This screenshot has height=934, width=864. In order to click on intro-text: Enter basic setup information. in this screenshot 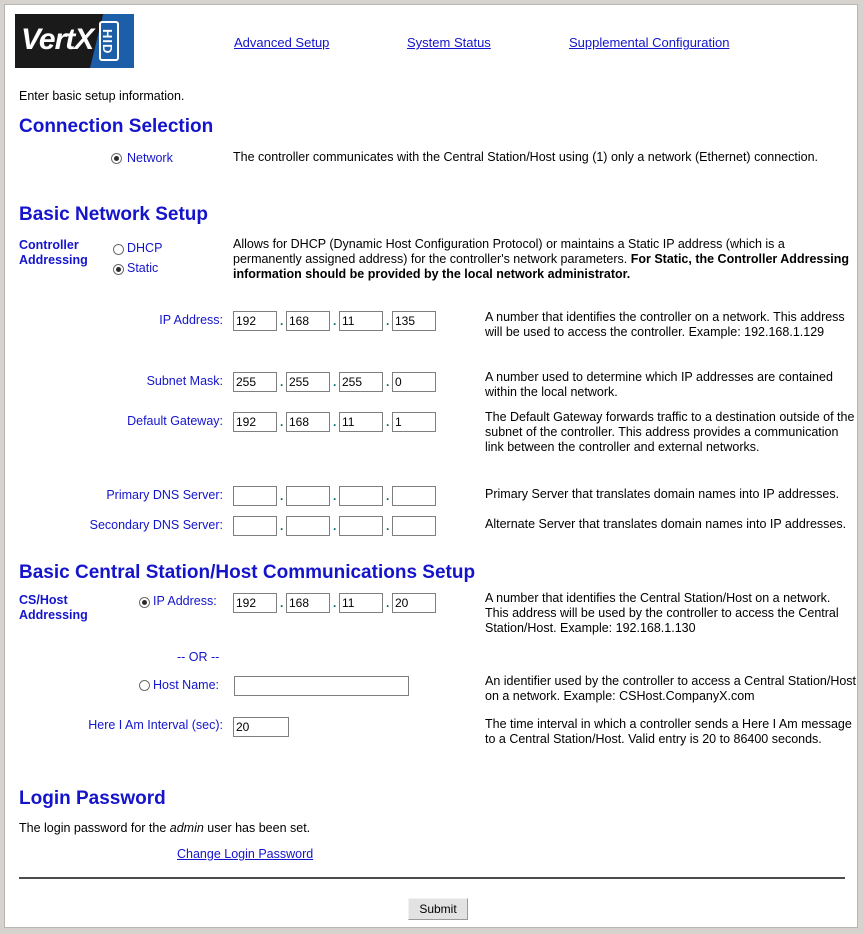, I will do `click(102, 96)`.